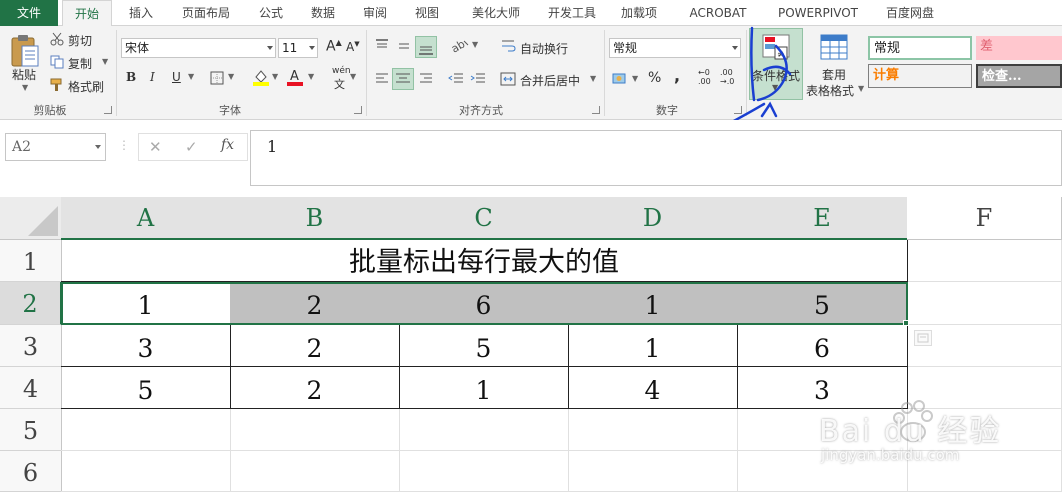  I want to click on cell-d2: 1, so click(653, 303).